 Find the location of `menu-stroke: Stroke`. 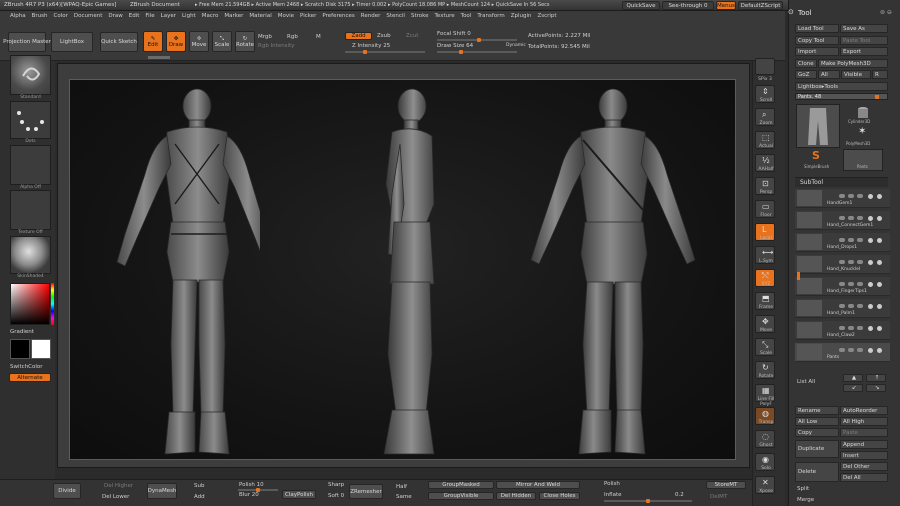

menu-stroke: Stroke is located at coordinates (420, 16).